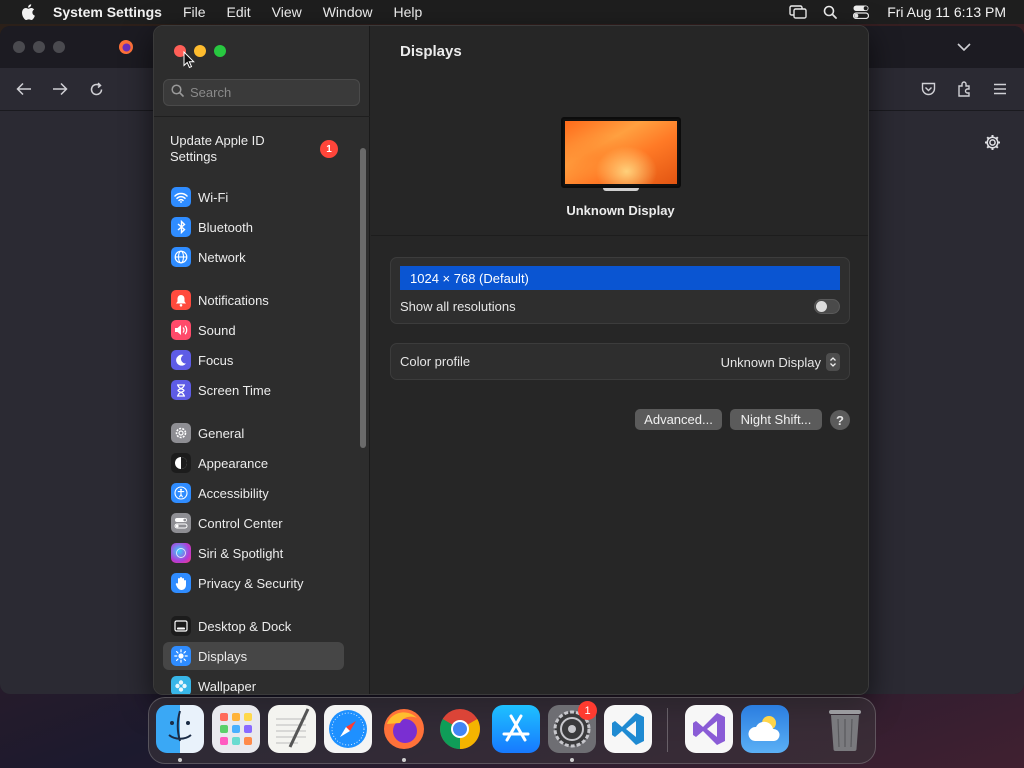 The image size is (1024, 768). I want to click on sidebar-divider, so click(262, 116).